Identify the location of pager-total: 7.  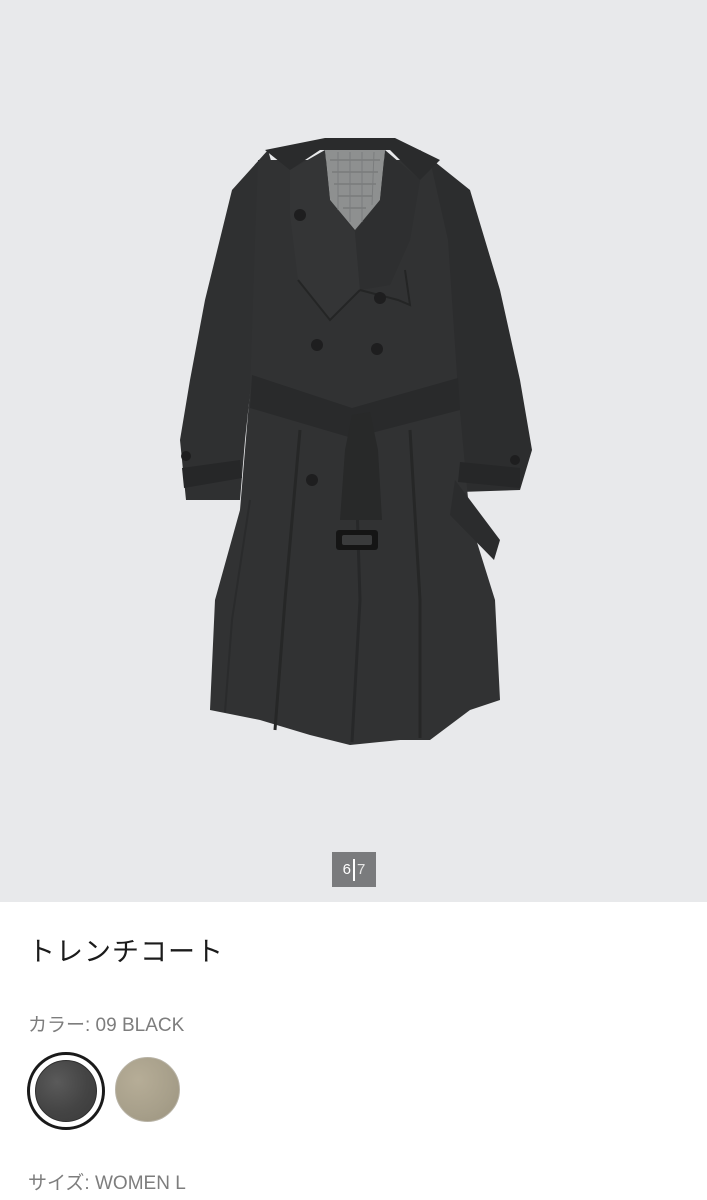
(361, 869).